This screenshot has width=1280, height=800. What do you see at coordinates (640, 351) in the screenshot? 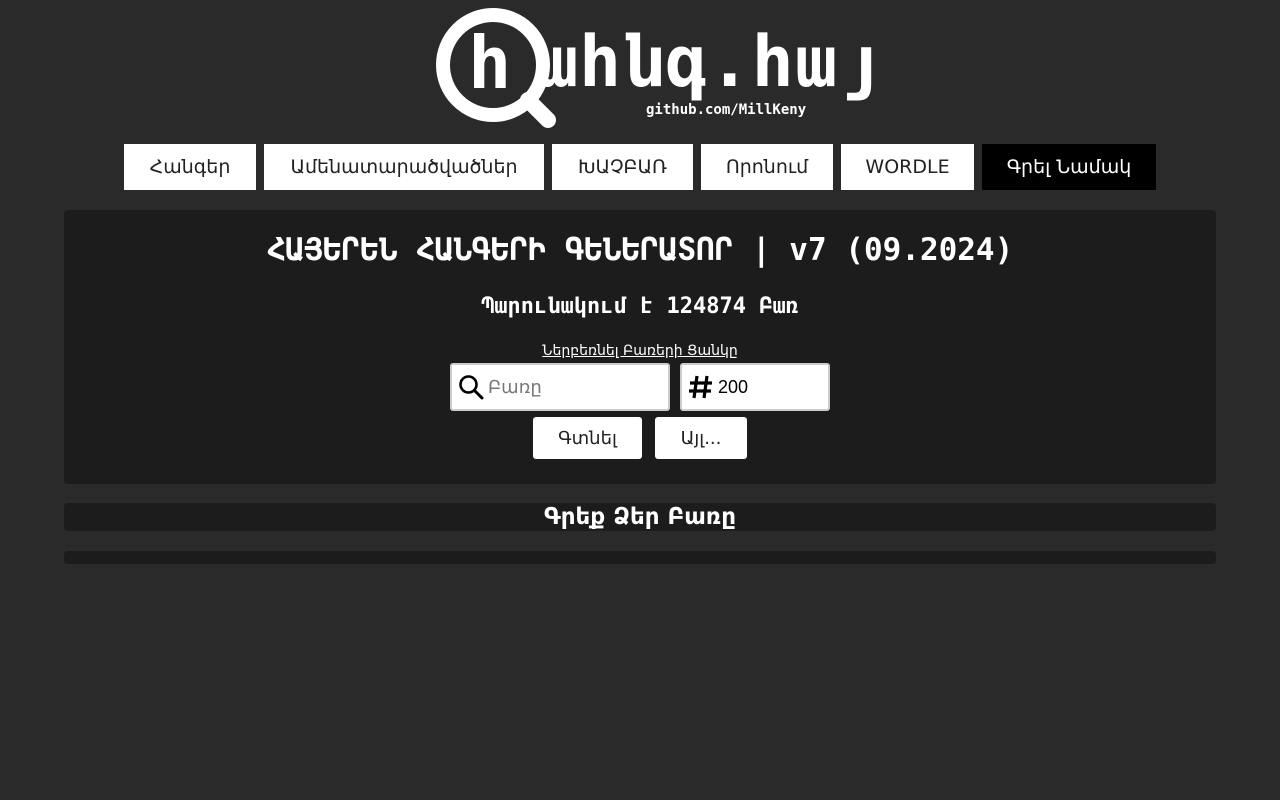
I see `download-word-list-link: Ներբեռնել Բառերի Ցանկը` at bounding box center [640, 351].